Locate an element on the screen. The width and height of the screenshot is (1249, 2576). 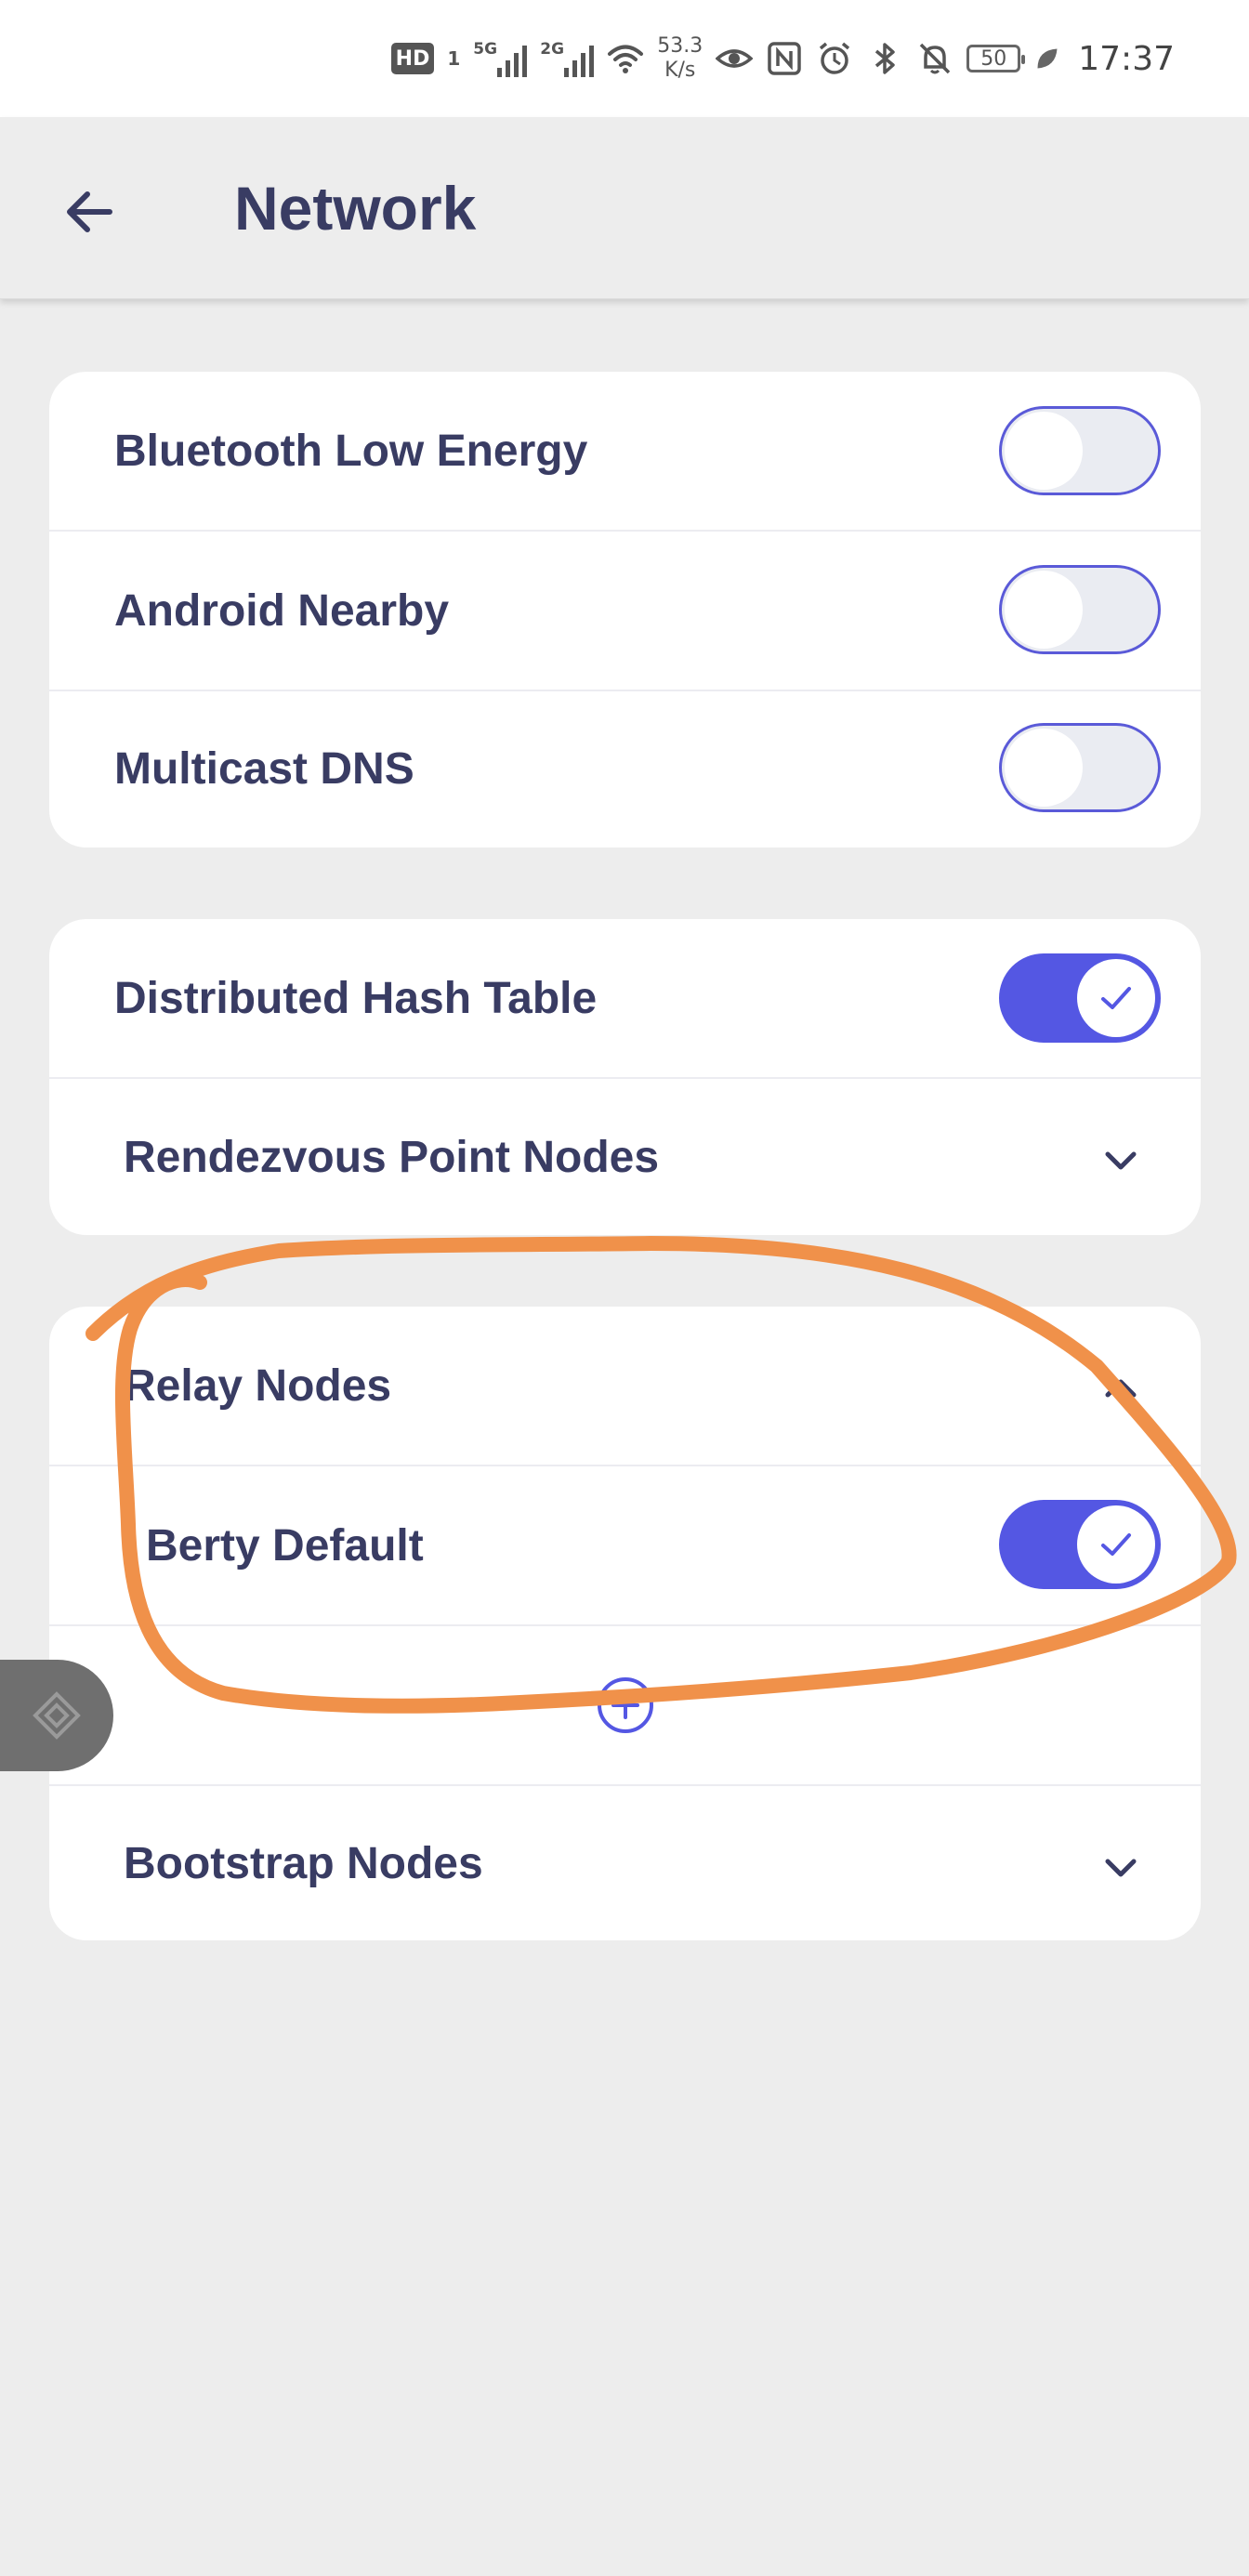
network-speed: 53.3 K/s is located at coordinates (680, 58).